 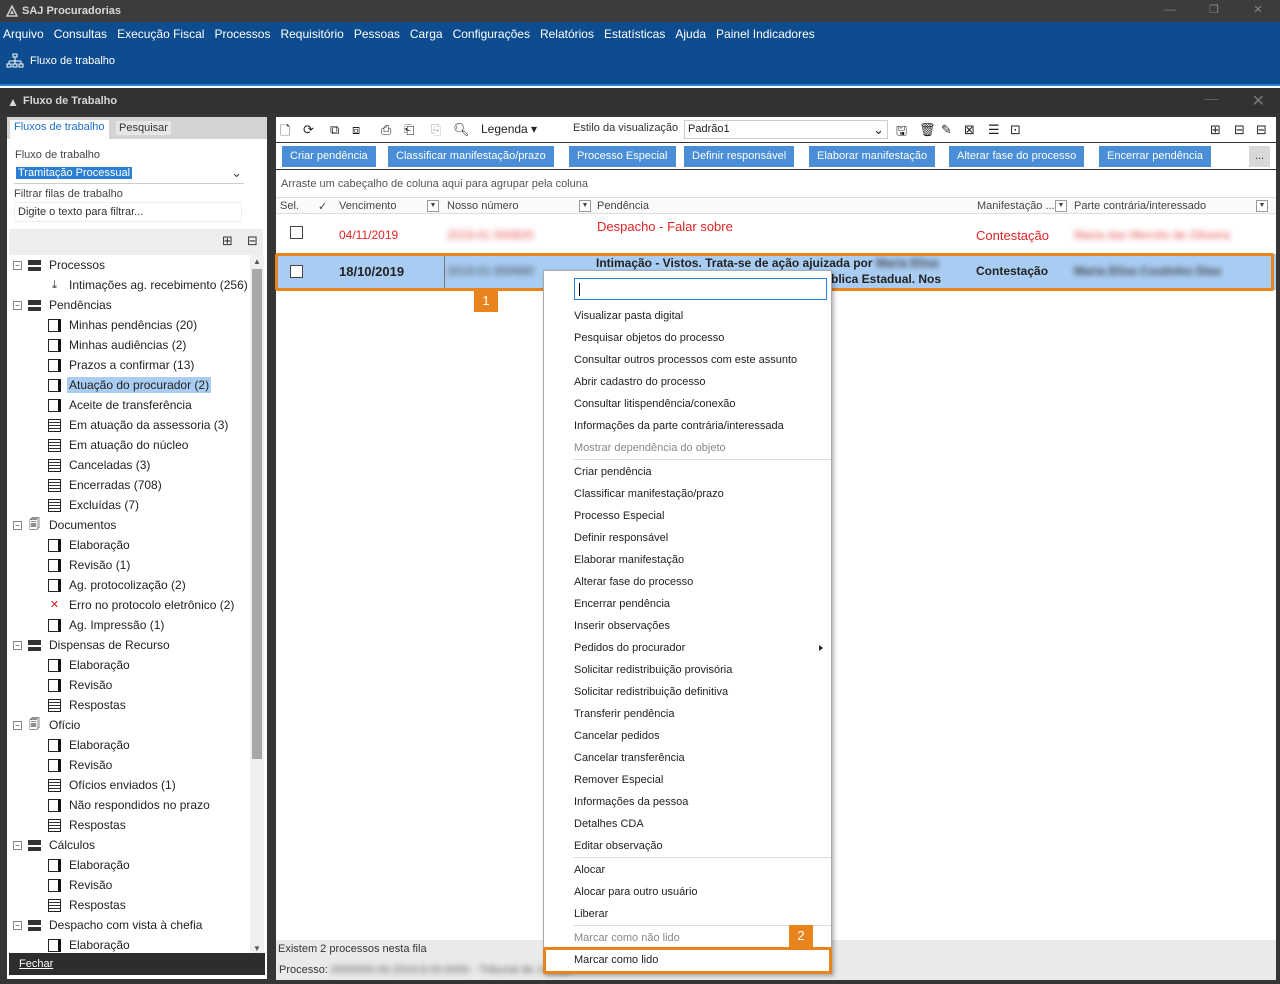 What do you see at coordinates (1258, 101) in the screenshot?
I see `panel-close-icon: ✕` at bounding box center [1258, 101].